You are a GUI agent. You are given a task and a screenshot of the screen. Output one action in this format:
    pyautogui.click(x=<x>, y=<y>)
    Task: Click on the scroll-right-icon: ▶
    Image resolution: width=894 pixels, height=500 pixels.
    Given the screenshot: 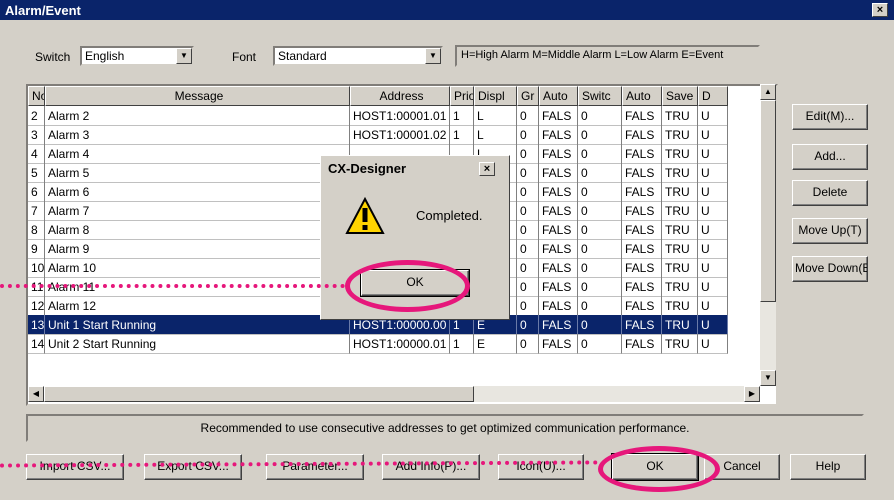 What is the action you would take?
    pyautogui.click(x=752, y=394)
    